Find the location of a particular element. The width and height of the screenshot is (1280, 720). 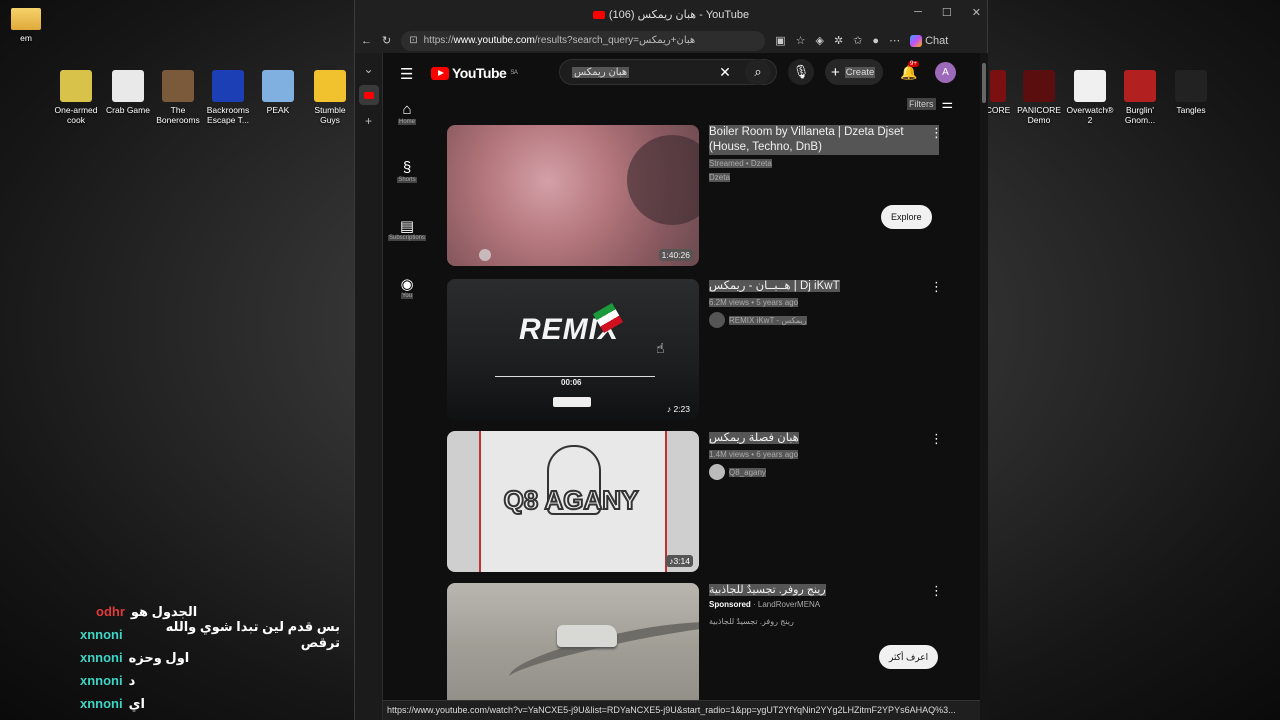

folder-icon is located at coordinates (26, 19).